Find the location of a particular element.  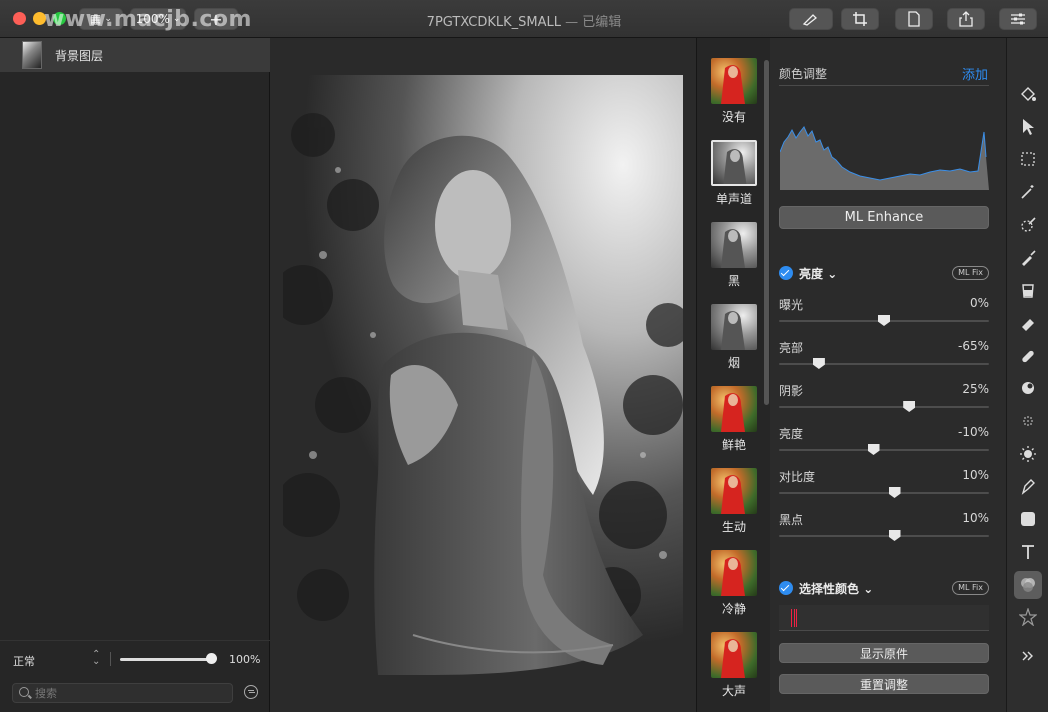

selective-color-strip is located at coordinates (884, 618).